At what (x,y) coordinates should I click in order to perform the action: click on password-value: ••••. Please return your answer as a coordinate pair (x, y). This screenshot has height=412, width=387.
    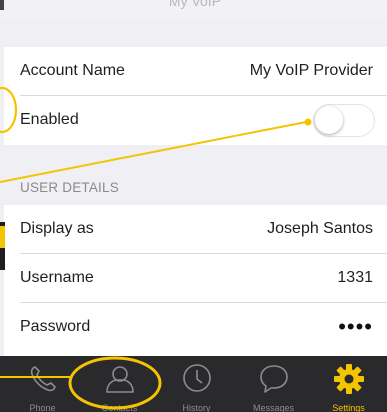
    Looking at the image, I should click on (355, 326).